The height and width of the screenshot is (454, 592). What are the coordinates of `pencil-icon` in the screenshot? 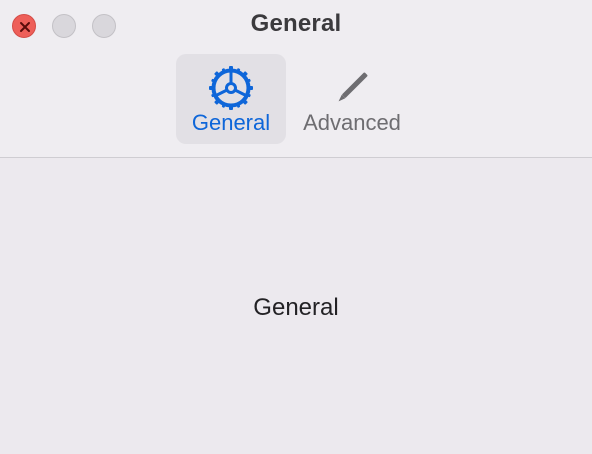 It's located at (353, 87).